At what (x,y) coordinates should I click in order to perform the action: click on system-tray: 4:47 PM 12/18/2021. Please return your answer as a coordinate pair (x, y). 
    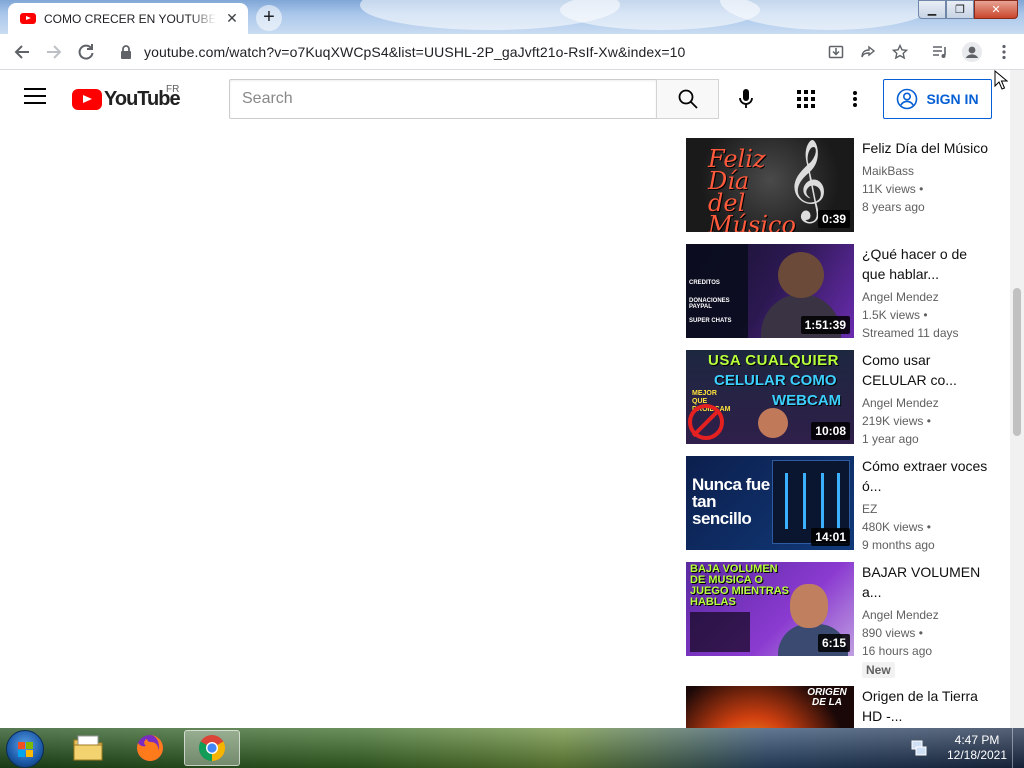
    Looking at the image, I should click on (967, 748).